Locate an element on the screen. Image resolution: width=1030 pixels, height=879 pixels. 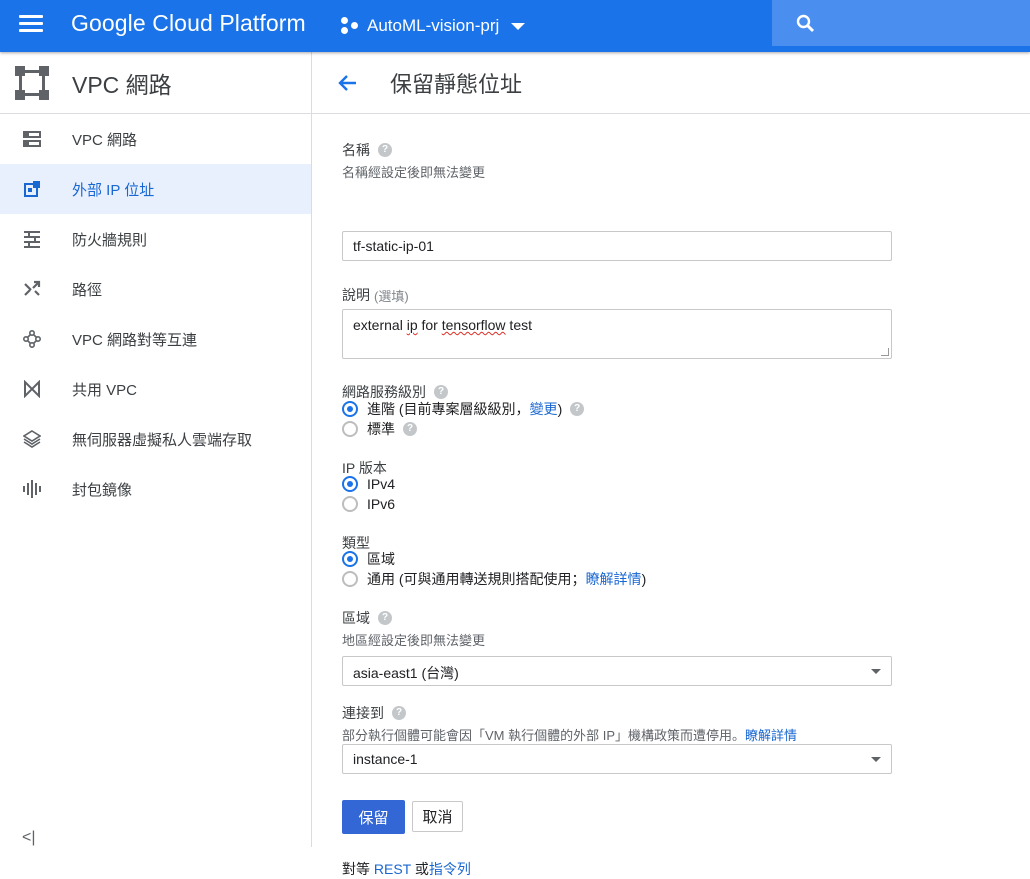
sidebar-item-serverless: 無伺服器虛擬私人雲端存取 is located at coordinates (155, 439).